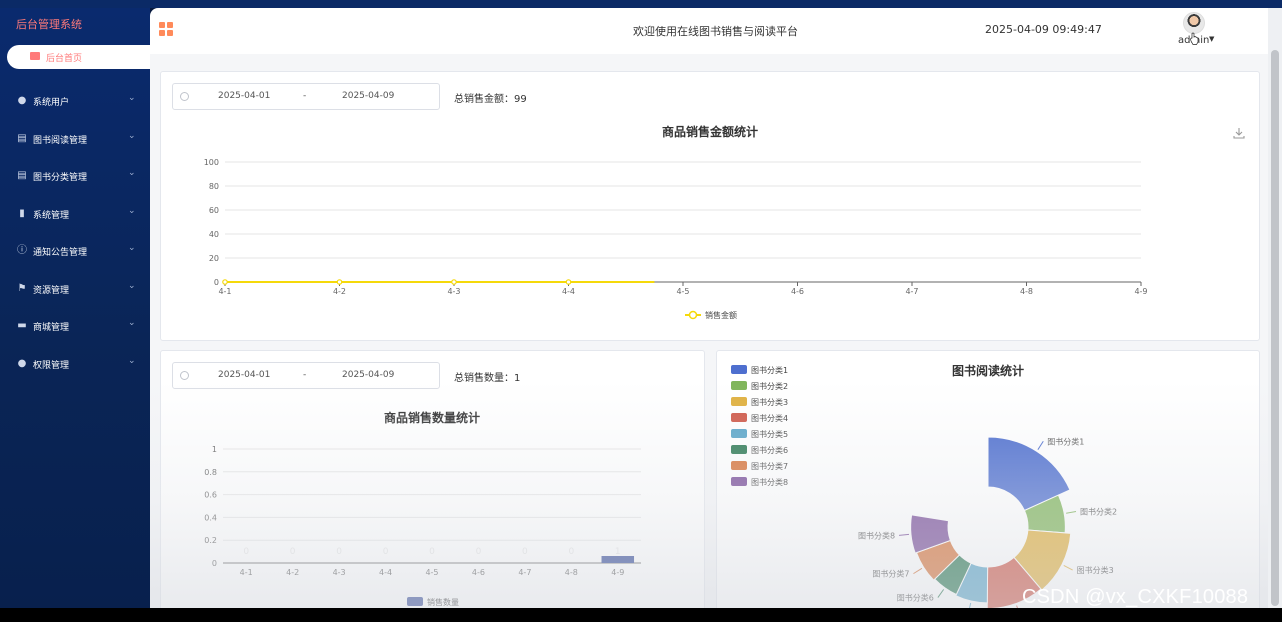 The width and height of the screenshot is (1282, 622). Describe the element at coordinates (1095, 570) in the screenshot. I see `slice-label: 图书分类3` at that location.